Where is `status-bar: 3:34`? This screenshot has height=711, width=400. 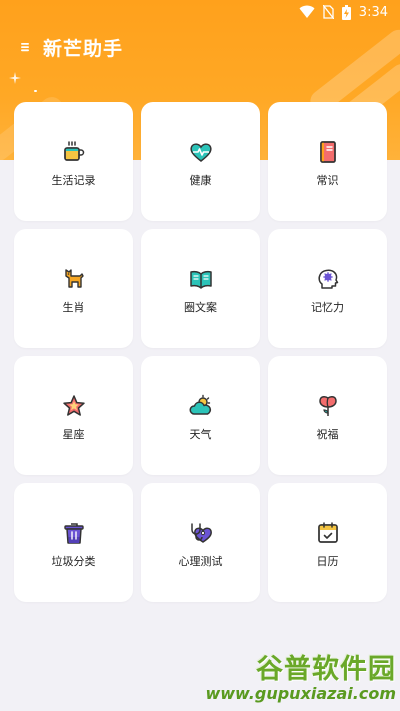 status-bar: 3:34 is located at coordinates (200, 12).